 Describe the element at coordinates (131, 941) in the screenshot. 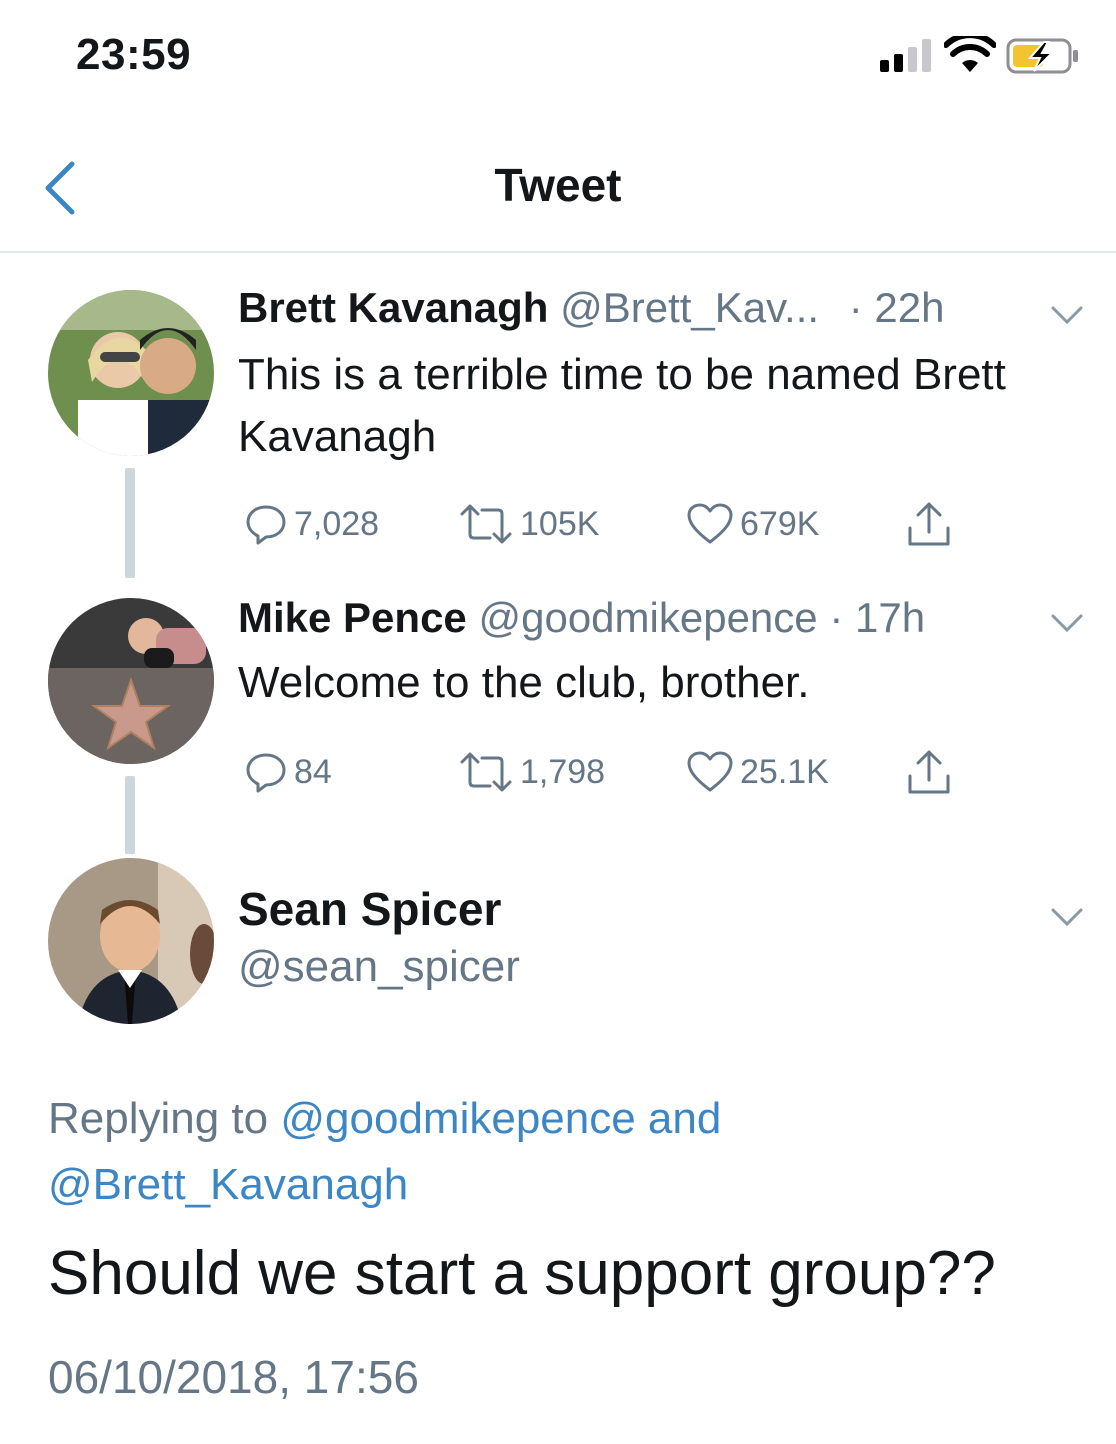

I see `avatar-sean-spicer` at that location.